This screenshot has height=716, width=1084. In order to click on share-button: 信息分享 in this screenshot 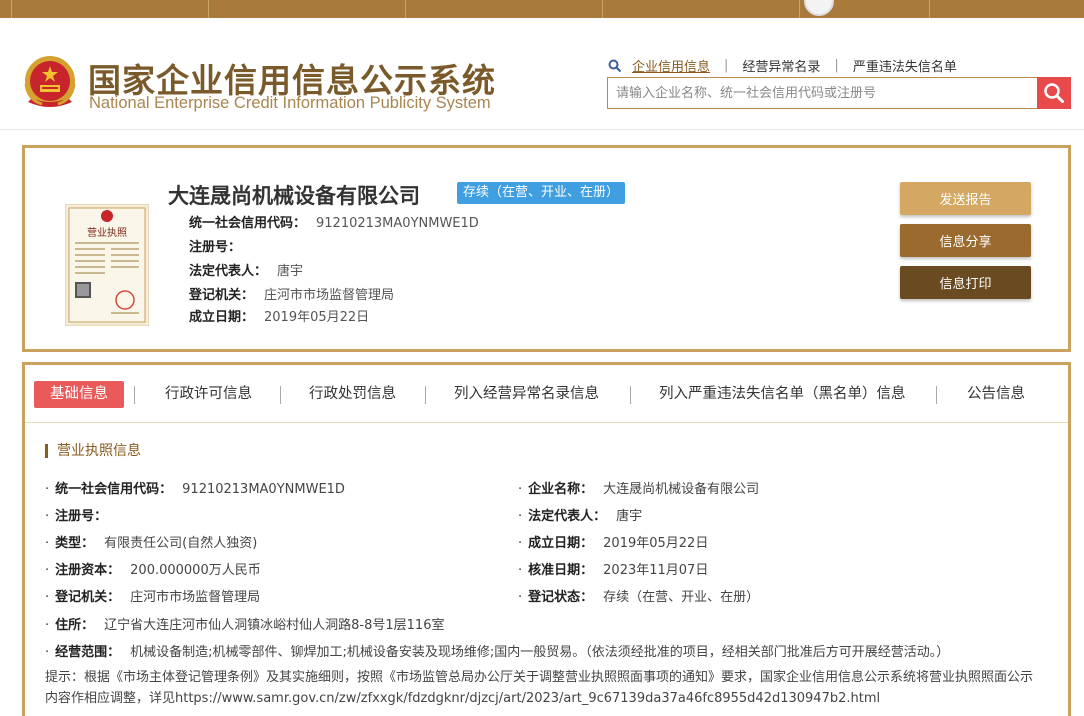, I will do `click(965, 240)`.